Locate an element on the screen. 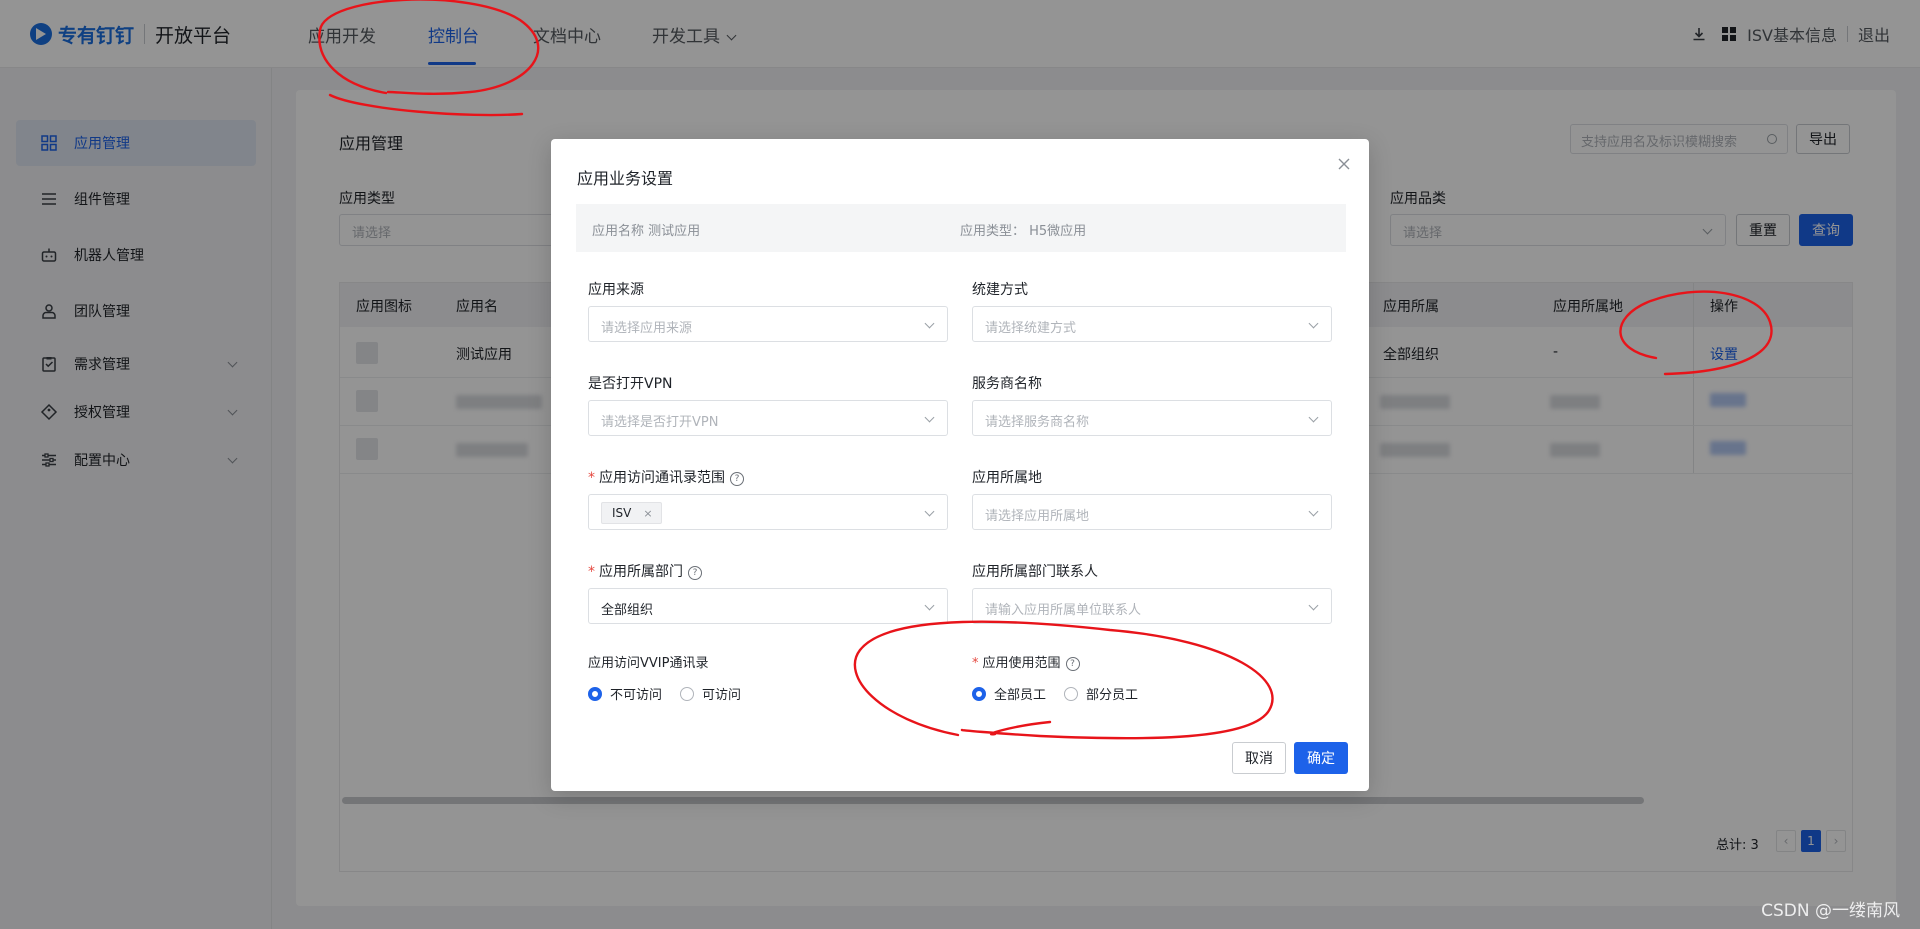  source-label: 应用来源 is located at coordinates (616, 290).